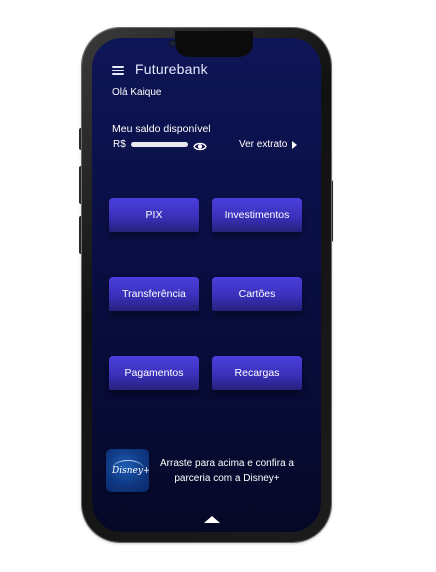 The width and height of the screenshot is (436, 572). Describe the element at coordinates (212, 519) in the screenshot. I see `caret-up-icon` at that location.